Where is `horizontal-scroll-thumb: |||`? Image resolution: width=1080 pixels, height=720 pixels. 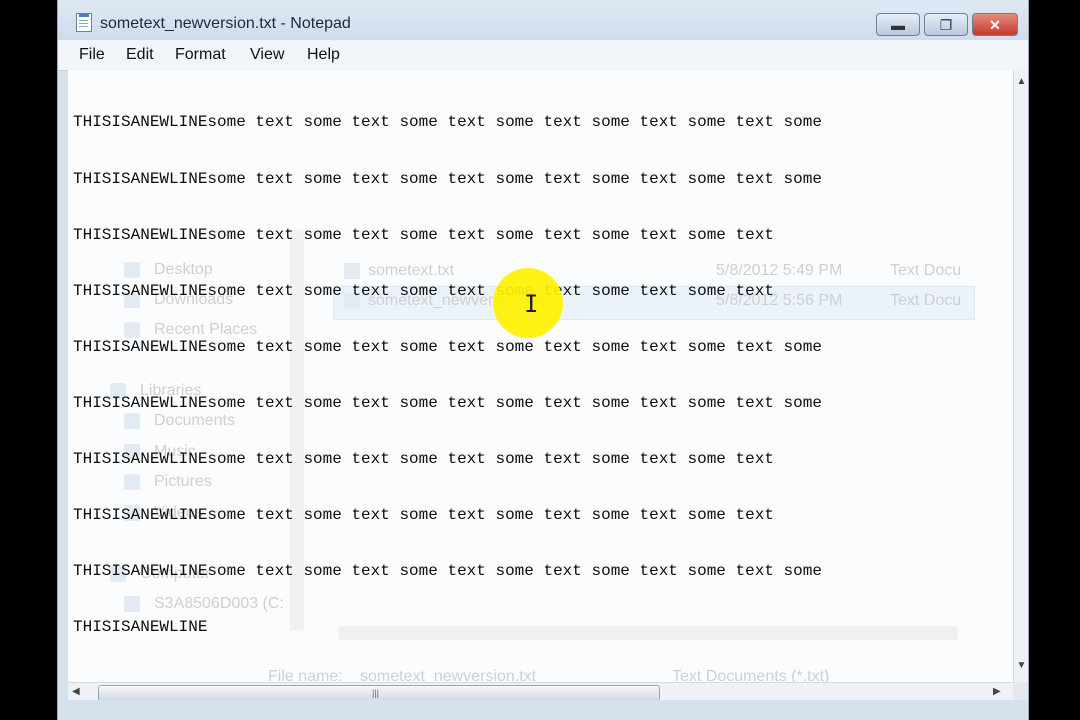
horizontal-scroll-thumb: ||| is located at coordinates (379, 693).